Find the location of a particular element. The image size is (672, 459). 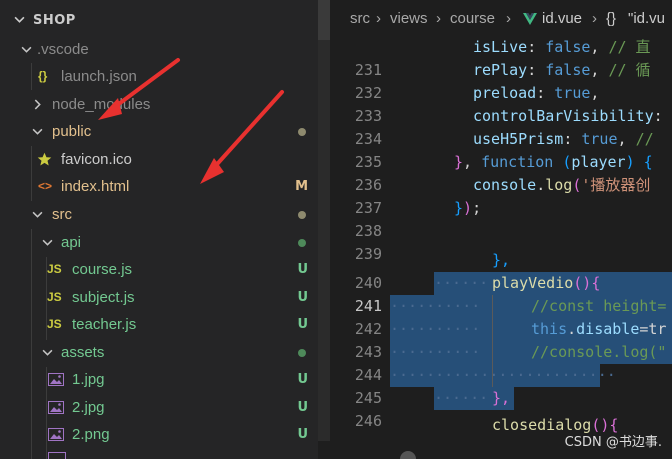

tree-item-label: 2.jpg is located at coordinates (88, 407).